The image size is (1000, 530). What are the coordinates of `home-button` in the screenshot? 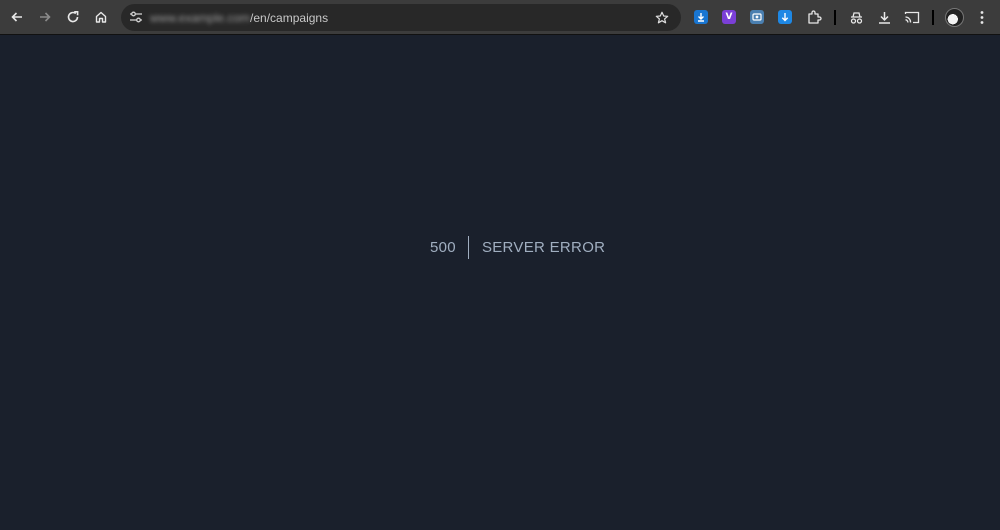 It's located at (101, 17).